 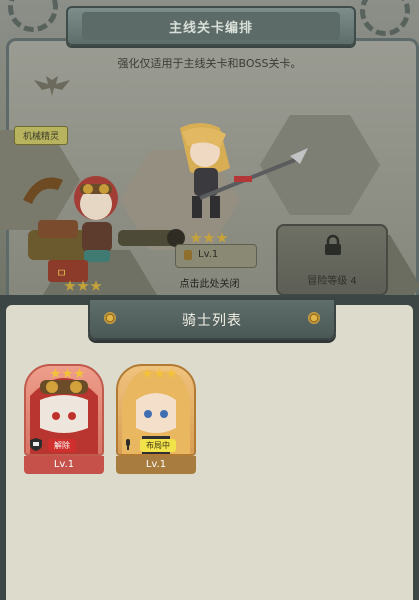 What do you see at coordinates (209, 282) in the screenshot?
I see `close-hint: 点击此处关闭` at bounding box center [209, 282].